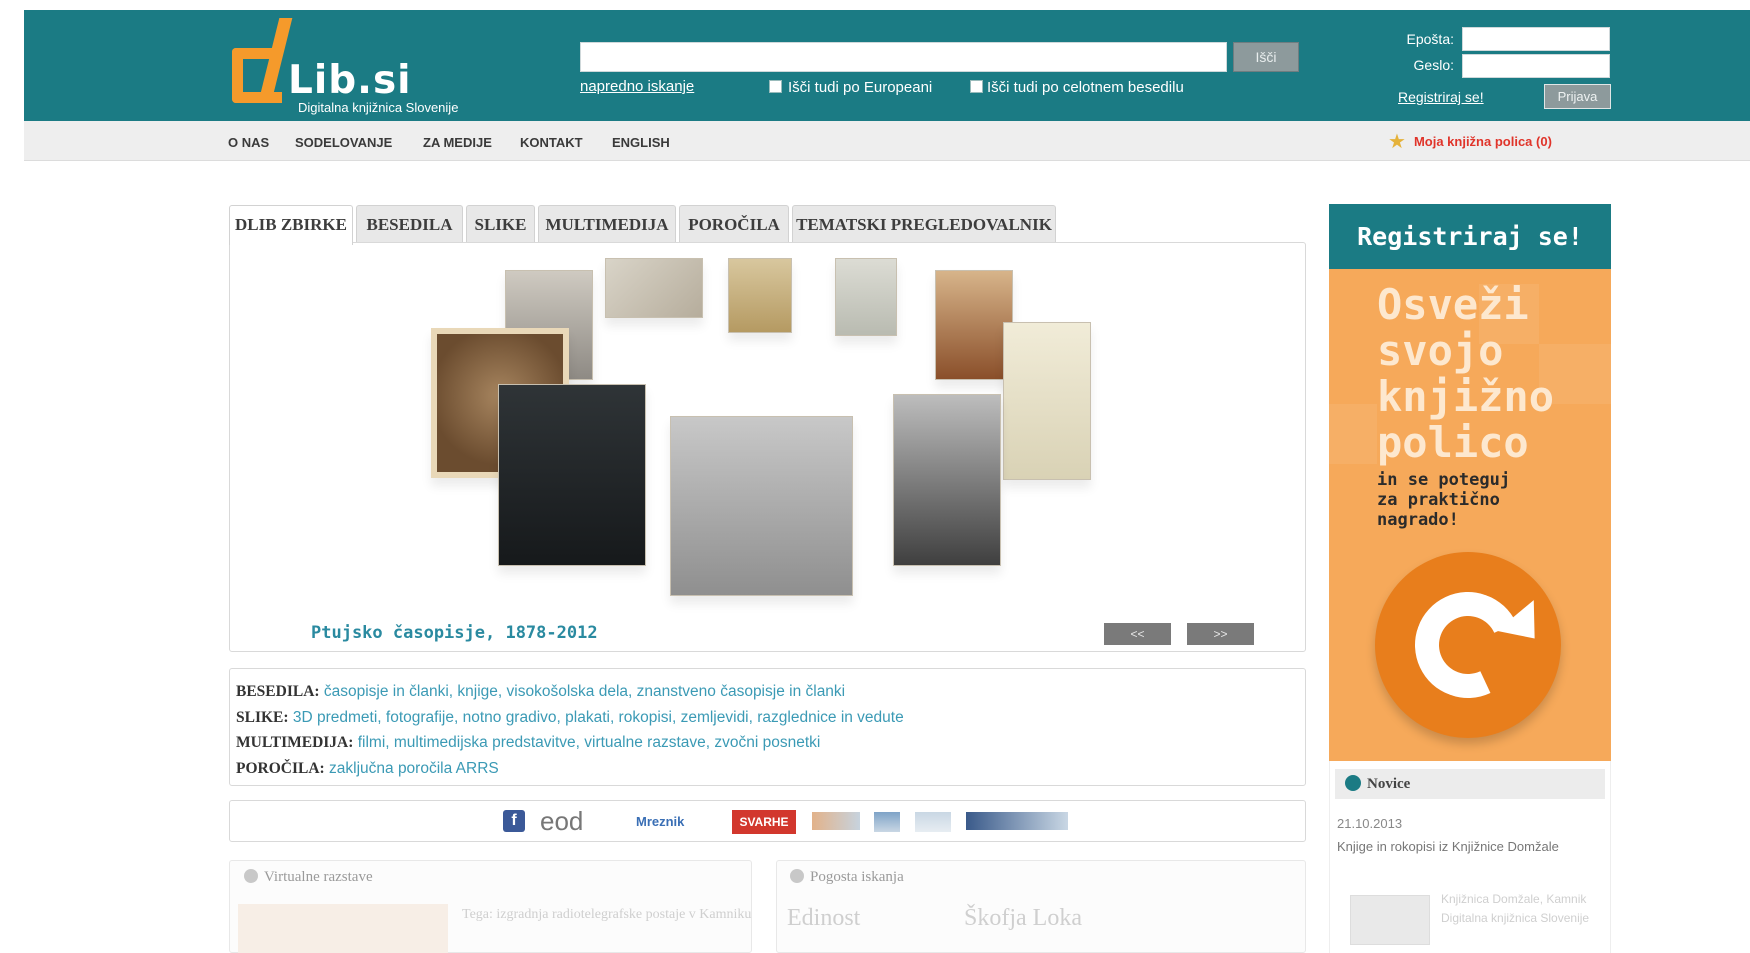 The height and width of the screenshot is (953, 1750). Describe the element at coordinates (1441, 97) in the screenshot. I see `register-link: Registriraj se!` at that location.